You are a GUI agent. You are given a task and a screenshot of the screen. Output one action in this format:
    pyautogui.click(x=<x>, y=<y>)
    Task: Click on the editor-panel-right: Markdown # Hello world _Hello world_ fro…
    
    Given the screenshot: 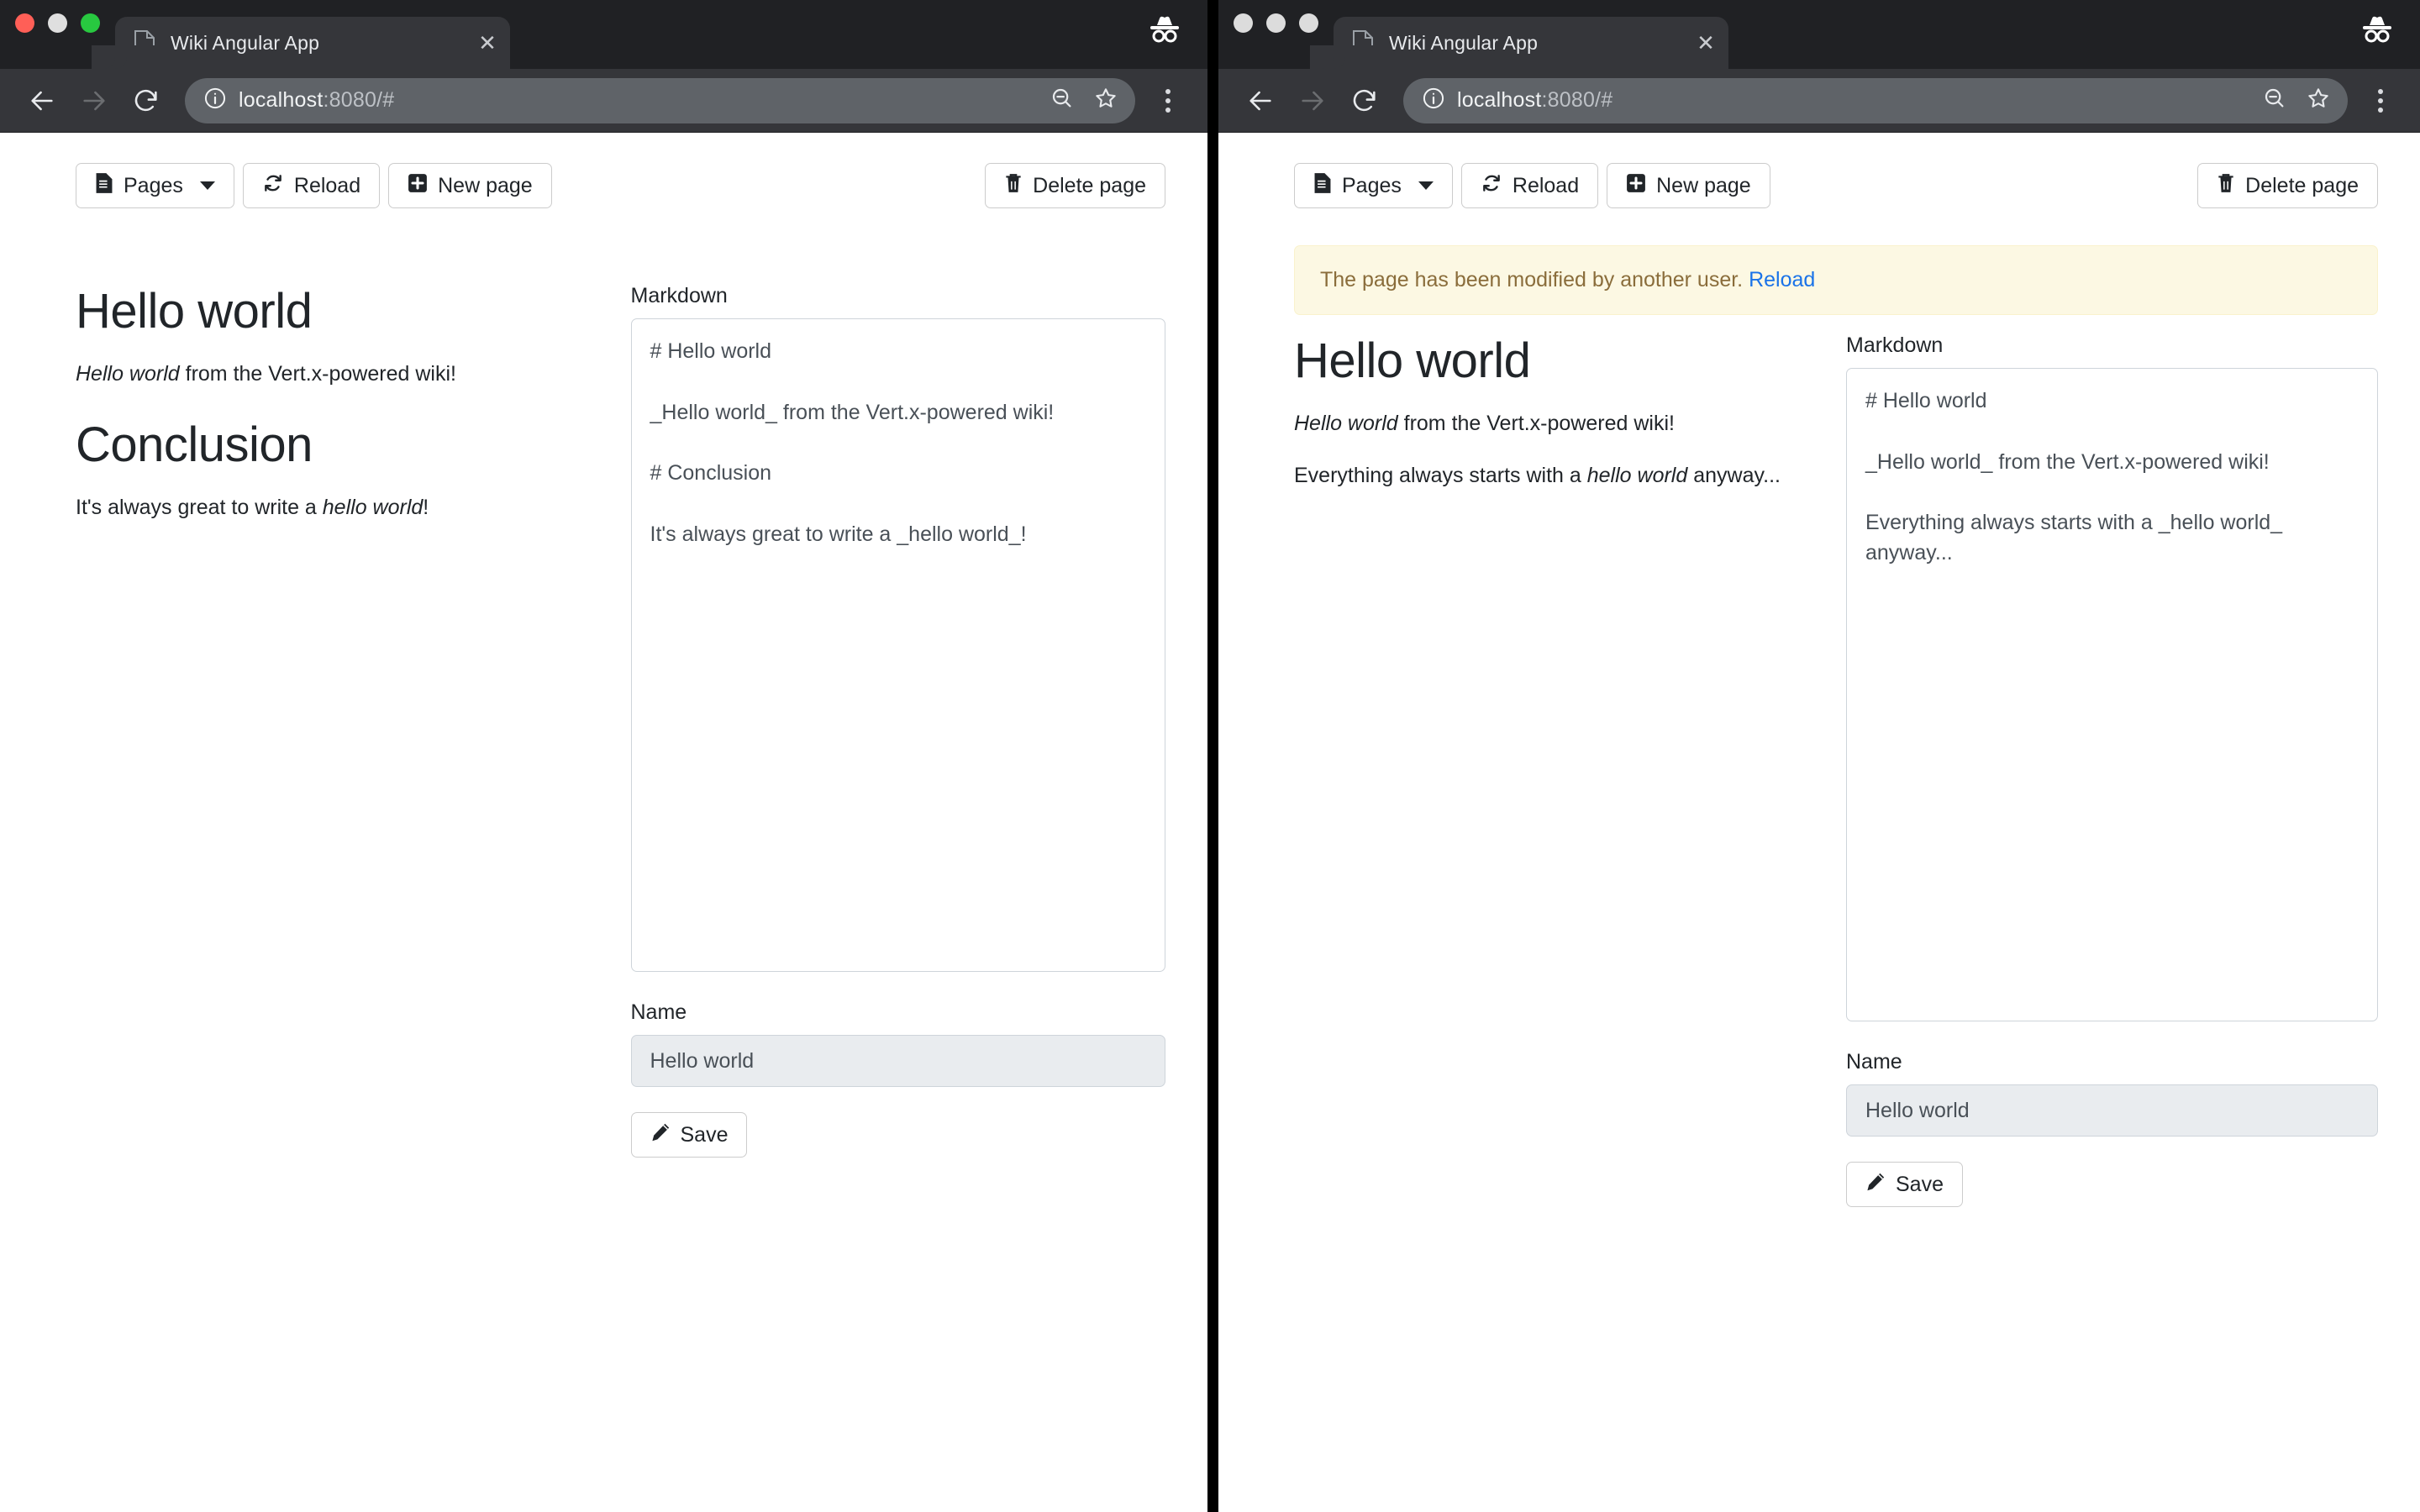 What is the action you would take?
    pyautogui.click(x=2112, y=770)
    